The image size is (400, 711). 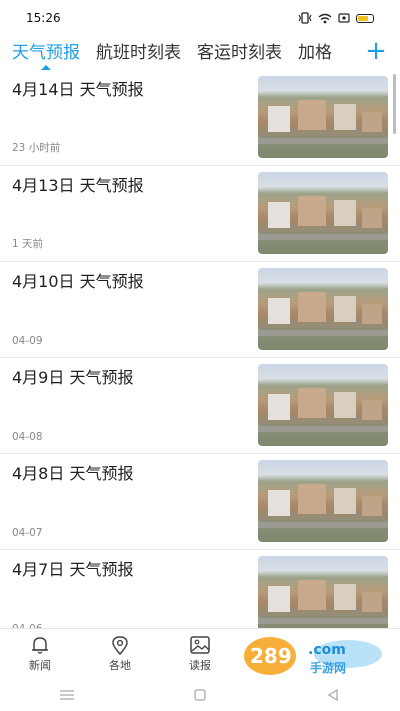 I want to click on item-title: 4月7日 天气预报, so click(x=73, y=569).